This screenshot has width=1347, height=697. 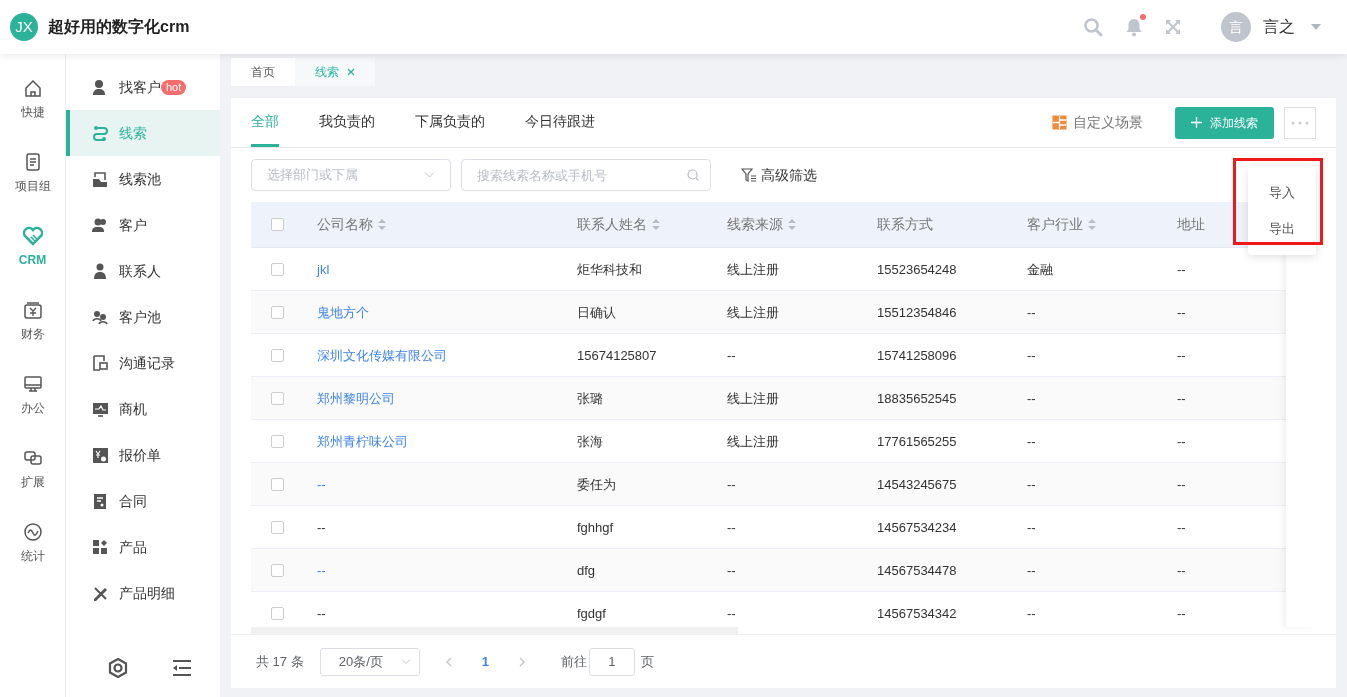 What do you see at coordinates (280, 661) in the screenshot?
I see `total-count: 共 17 条` at bounding box center [280, 661].